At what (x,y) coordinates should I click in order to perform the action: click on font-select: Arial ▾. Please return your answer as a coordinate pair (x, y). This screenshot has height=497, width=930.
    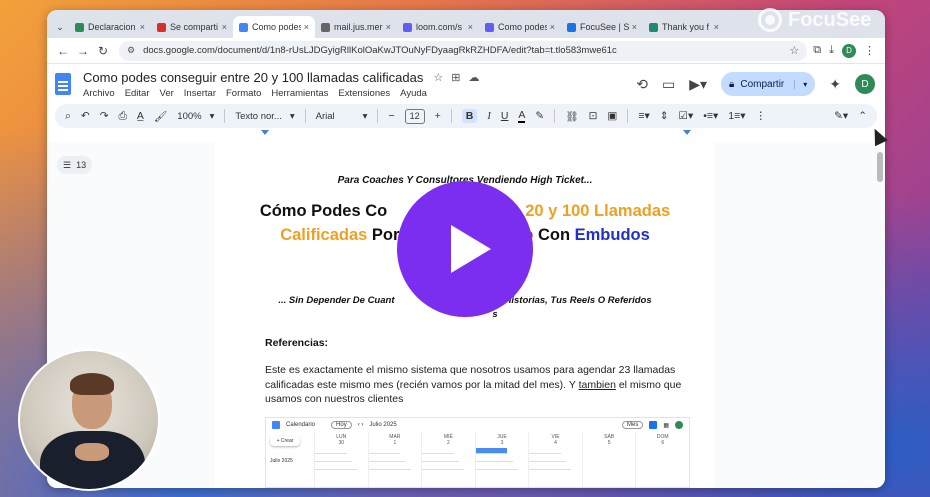
    Looking at the image, I should click on (342, 116).